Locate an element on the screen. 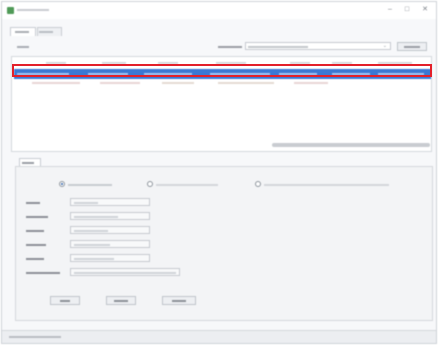 Image resolution: width=438 pixels, height=345 pixels. horizontal-scrollbar is located at coordinates (351, 145).